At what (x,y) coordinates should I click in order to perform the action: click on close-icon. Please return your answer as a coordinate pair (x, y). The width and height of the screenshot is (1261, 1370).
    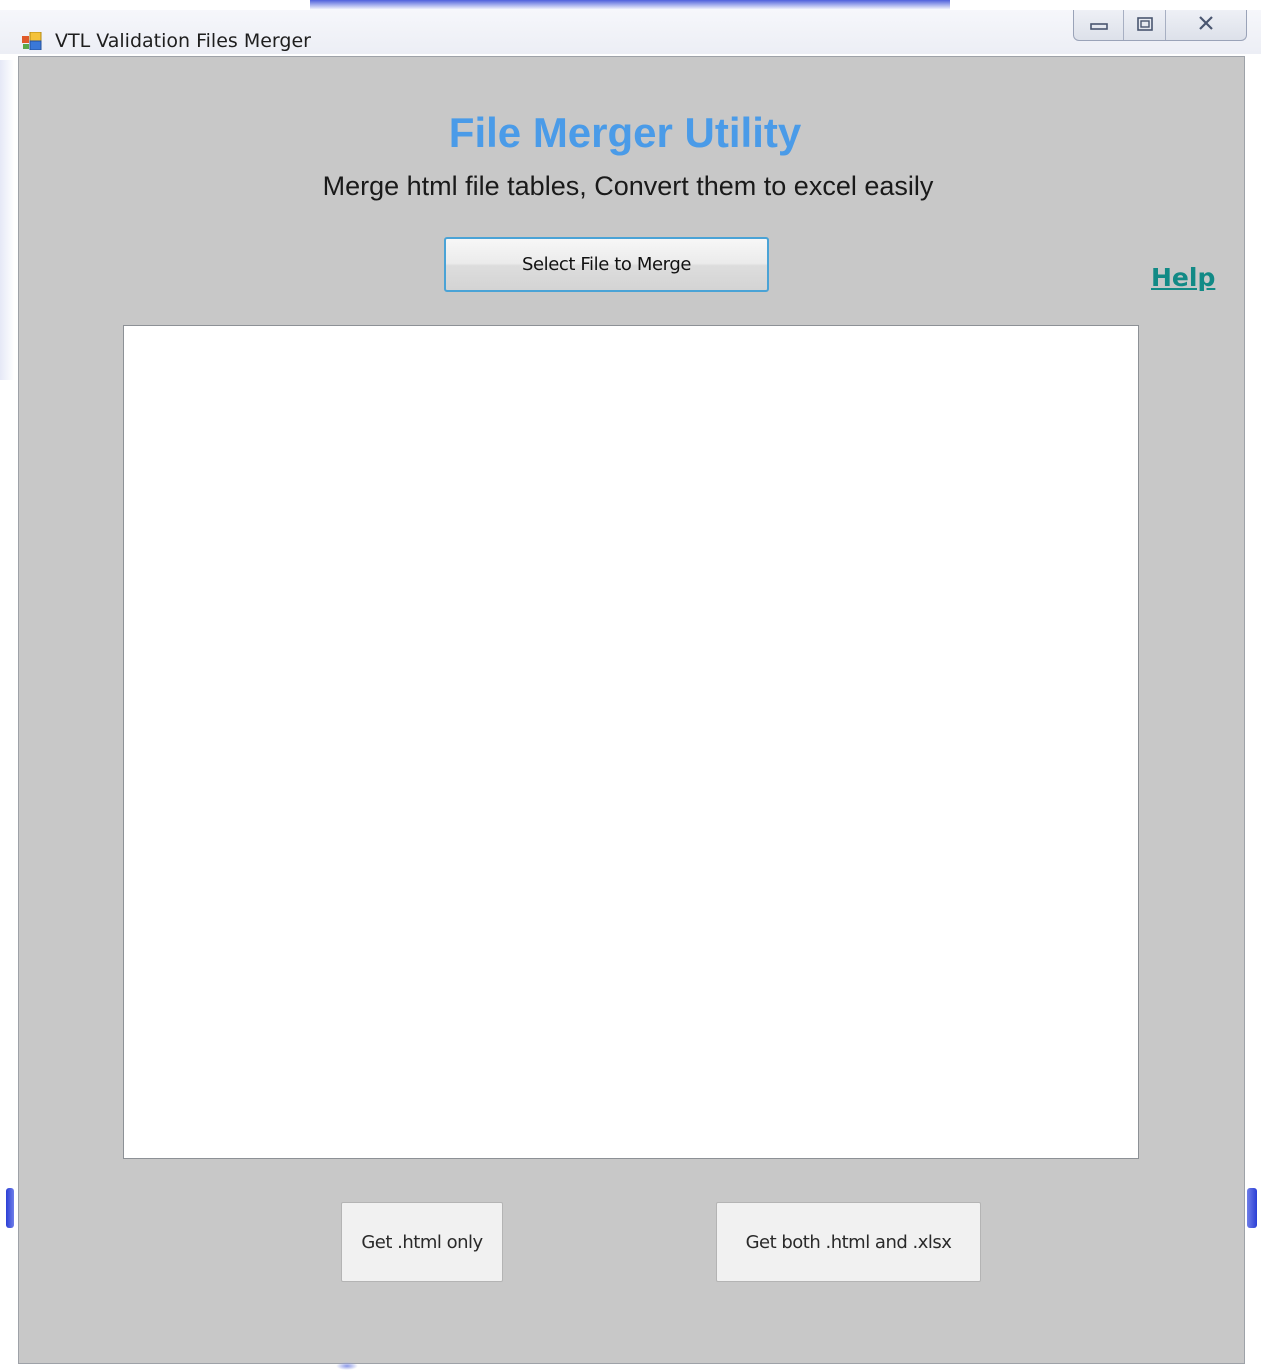
    Looking at the image, I should click on (1206, 25).